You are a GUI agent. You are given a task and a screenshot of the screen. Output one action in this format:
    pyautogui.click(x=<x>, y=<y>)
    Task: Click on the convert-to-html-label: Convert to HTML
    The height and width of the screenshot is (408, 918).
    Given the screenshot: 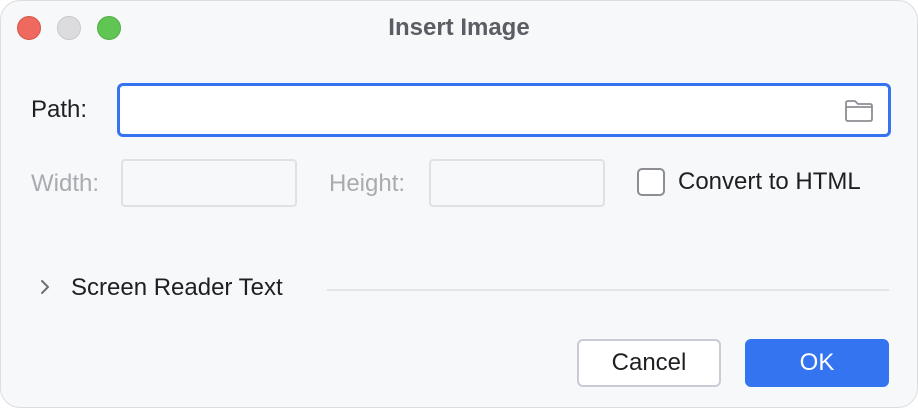 What is the action you would take?
    pyautogui.click(x=769, y=182)
    